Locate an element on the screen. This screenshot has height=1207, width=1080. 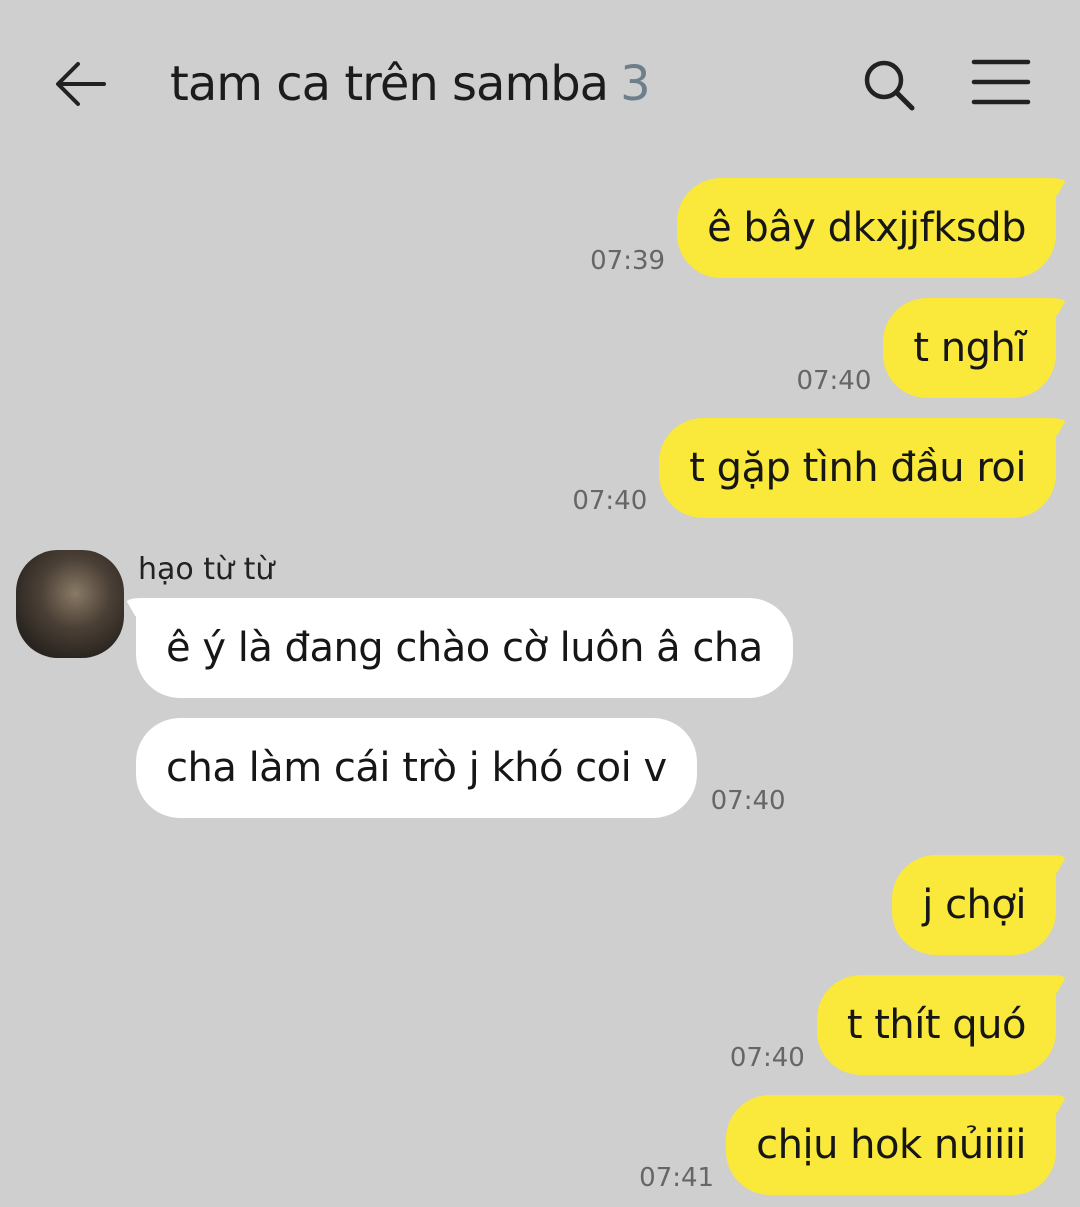
search-button is located at coordinates (890, 84).